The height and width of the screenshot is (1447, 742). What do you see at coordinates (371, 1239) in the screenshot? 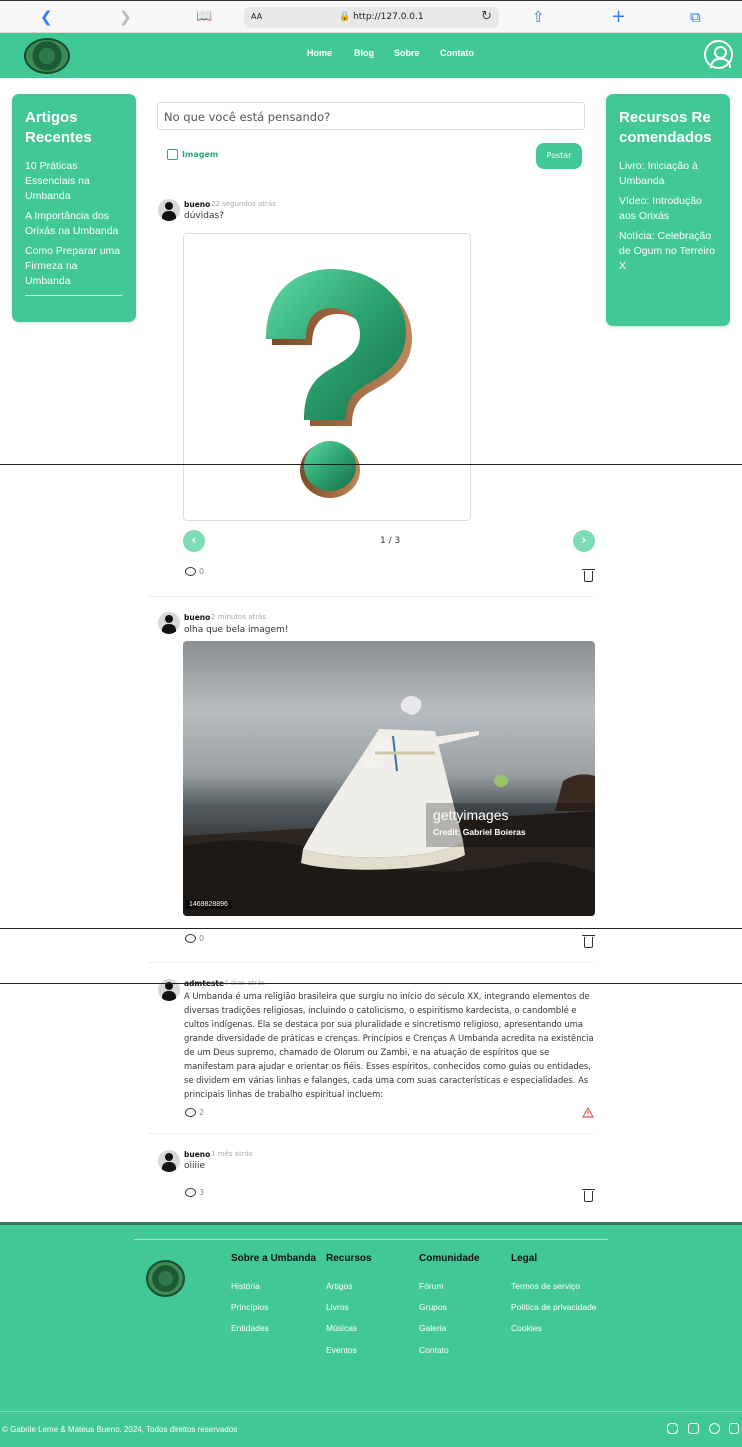
I see `footer-divider` at bounding box center [371, 1239].